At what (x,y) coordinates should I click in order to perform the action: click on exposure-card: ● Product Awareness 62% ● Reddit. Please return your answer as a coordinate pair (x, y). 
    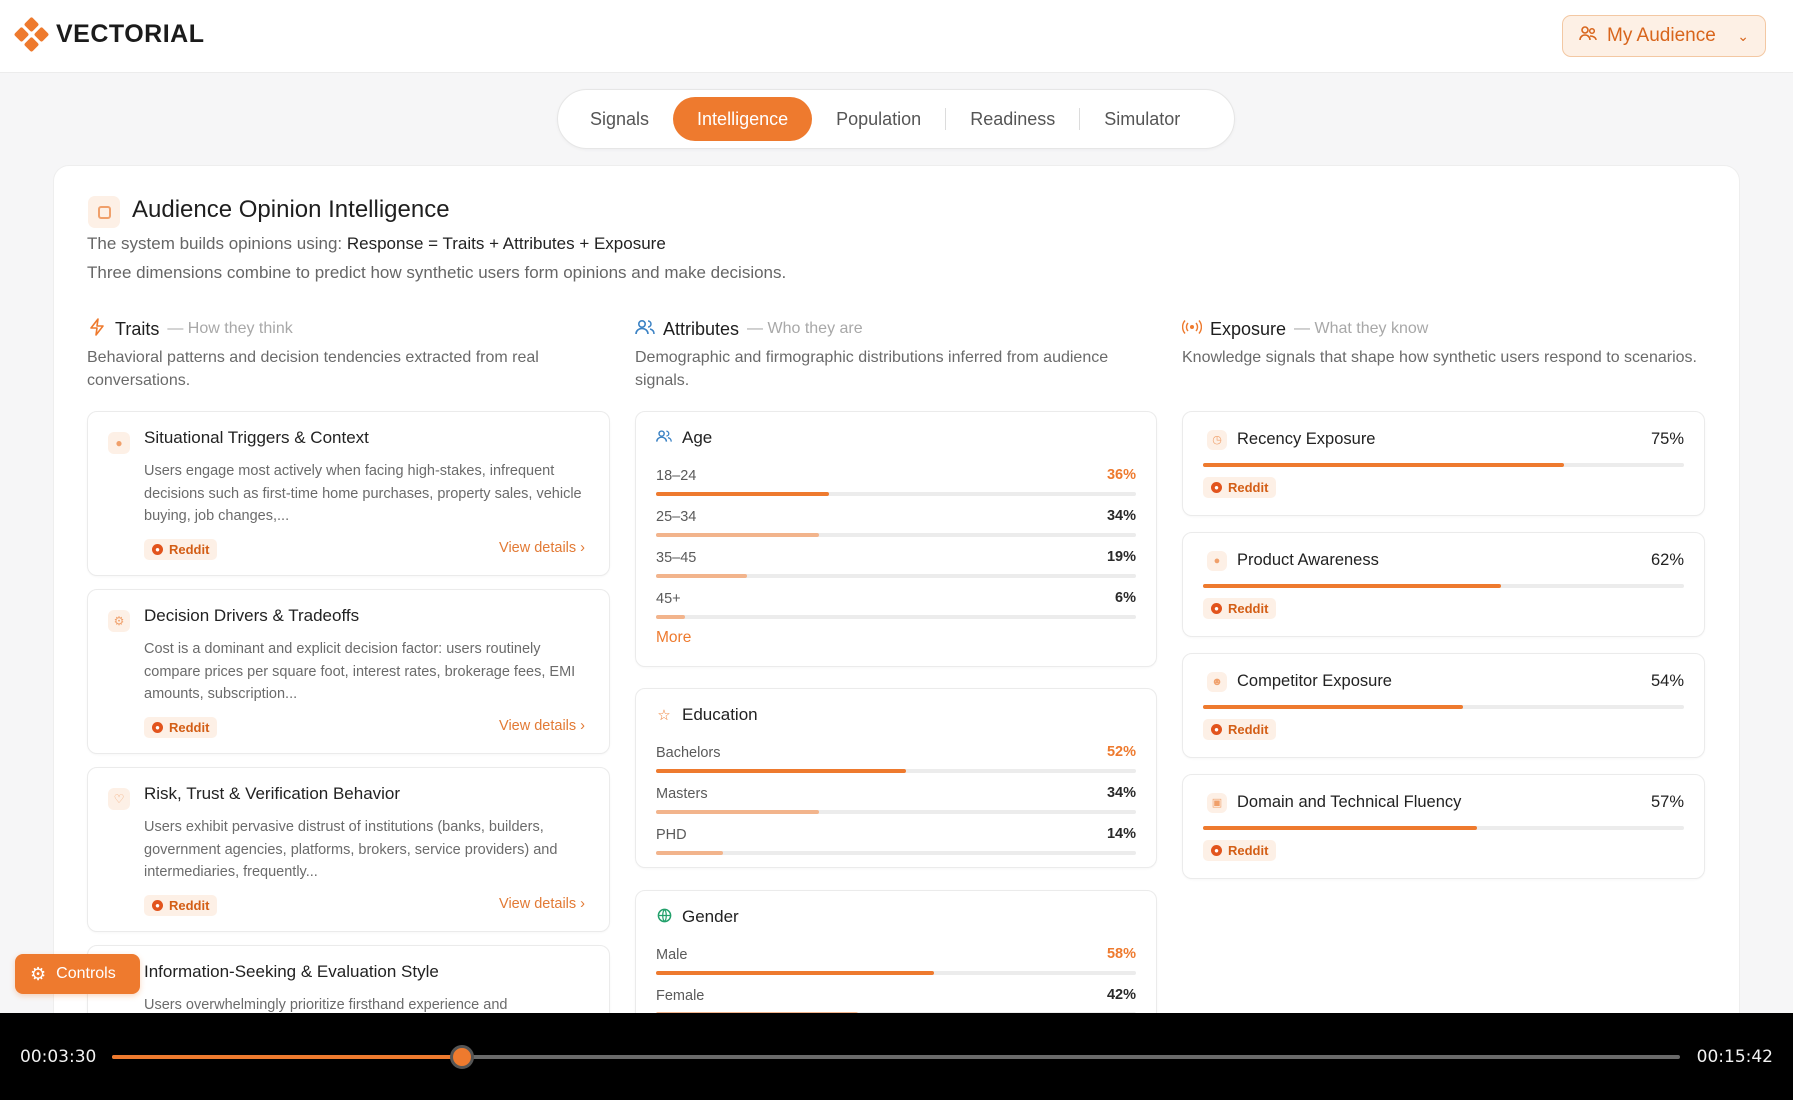
    Looking at the image, I should click on (1443, 584).